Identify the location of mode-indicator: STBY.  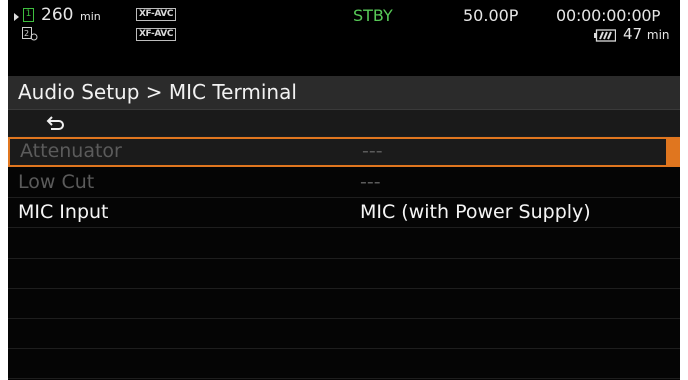
(373, 15).